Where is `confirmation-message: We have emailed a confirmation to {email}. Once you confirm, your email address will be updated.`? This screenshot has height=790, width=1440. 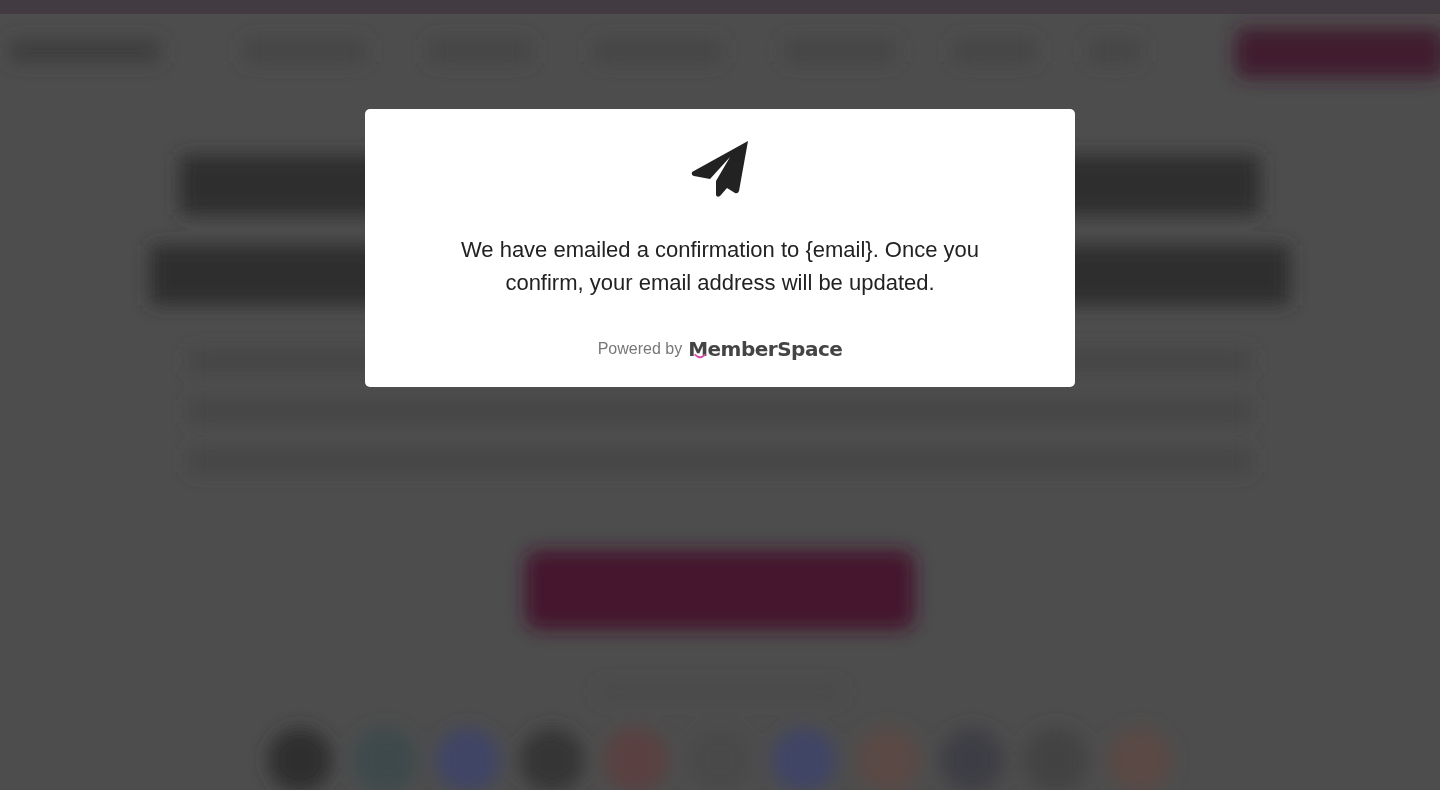
confirmation-message: We have emailed a confirmation to {email}. Once you confirm, your email address will be updated. is located at coordinates (720, 266).